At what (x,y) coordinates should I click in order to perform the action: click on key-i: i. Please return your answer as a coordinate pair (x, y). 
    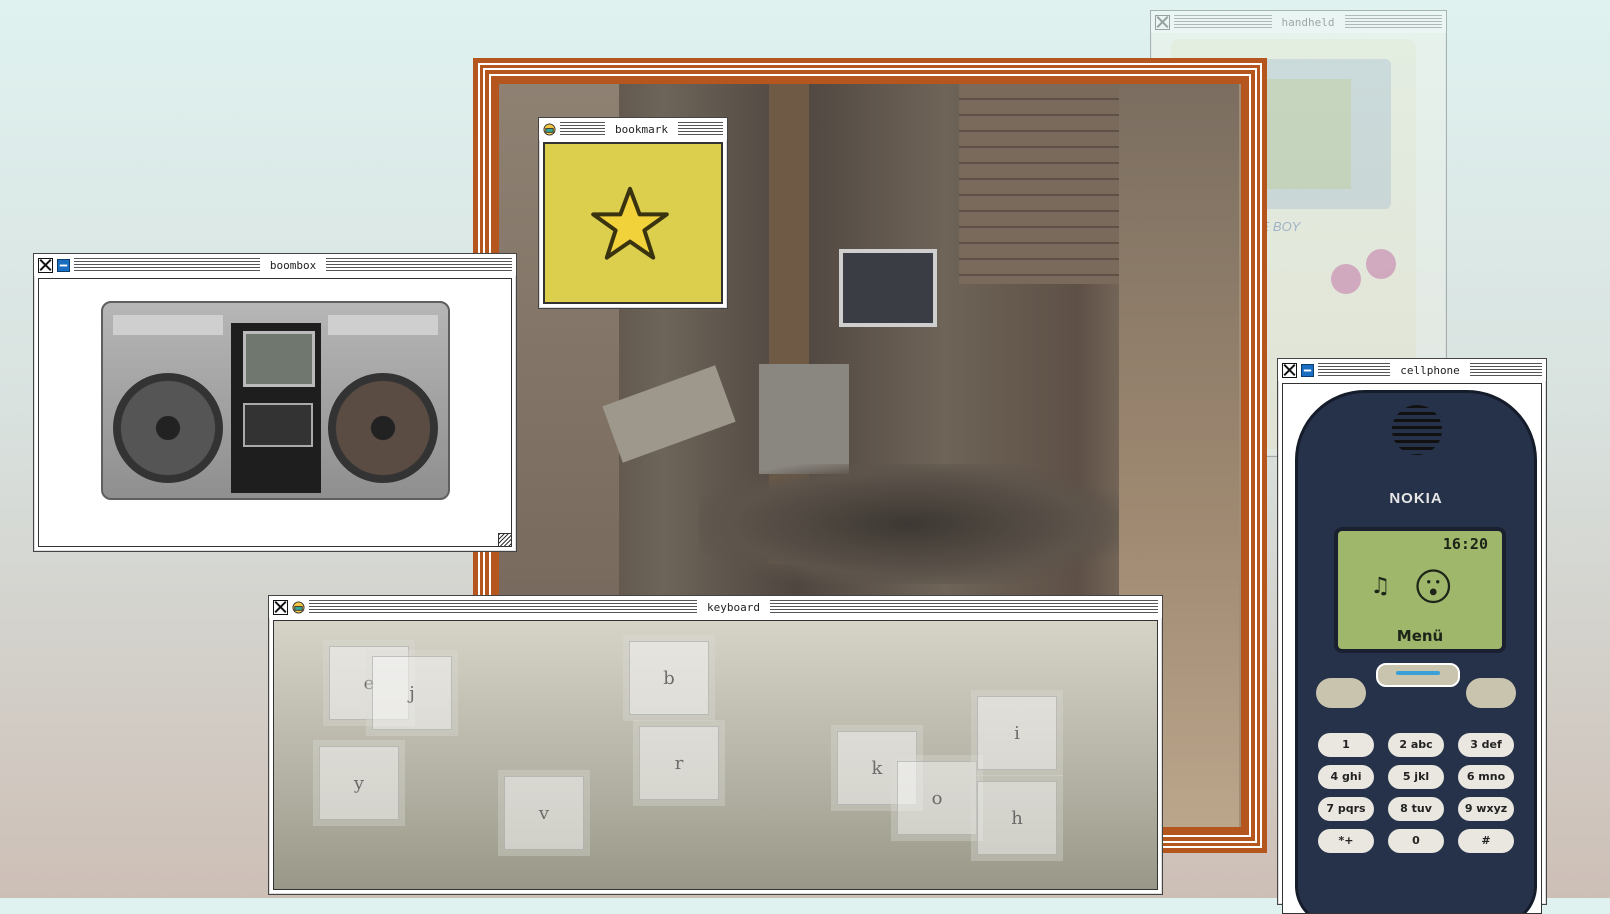
    Looking at the image, I should click on (1017, 733).